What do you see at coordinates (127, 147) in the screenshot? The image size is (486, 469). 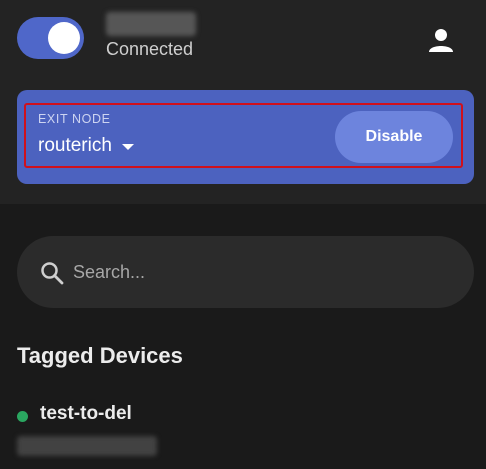 I see `chevron-down-icon` at bounding box center [127, 147].